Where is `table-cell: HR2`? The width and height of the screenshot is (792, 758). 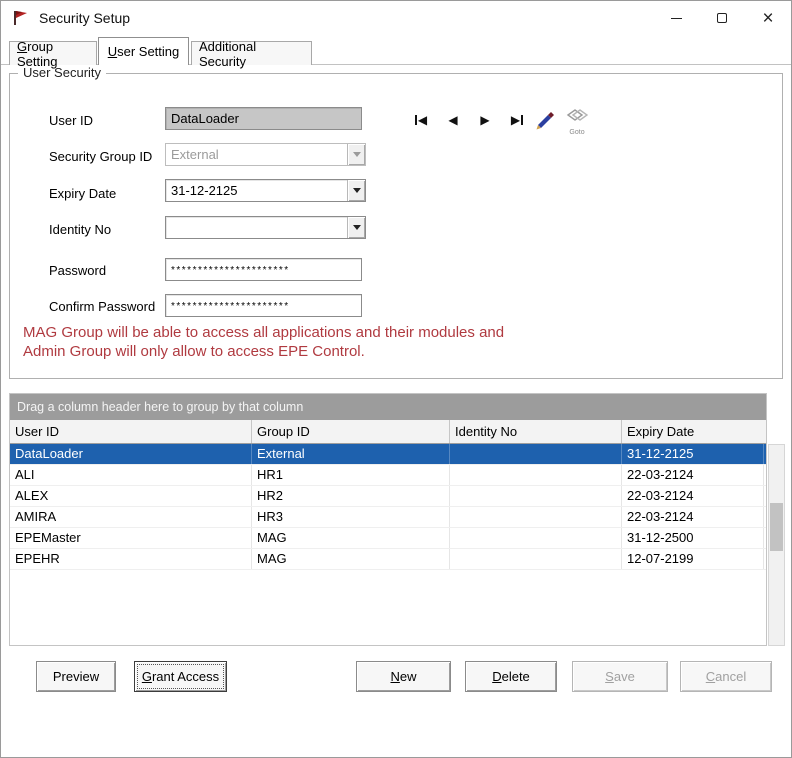 table-cell: HR2 is located at coordinates (351, 496).